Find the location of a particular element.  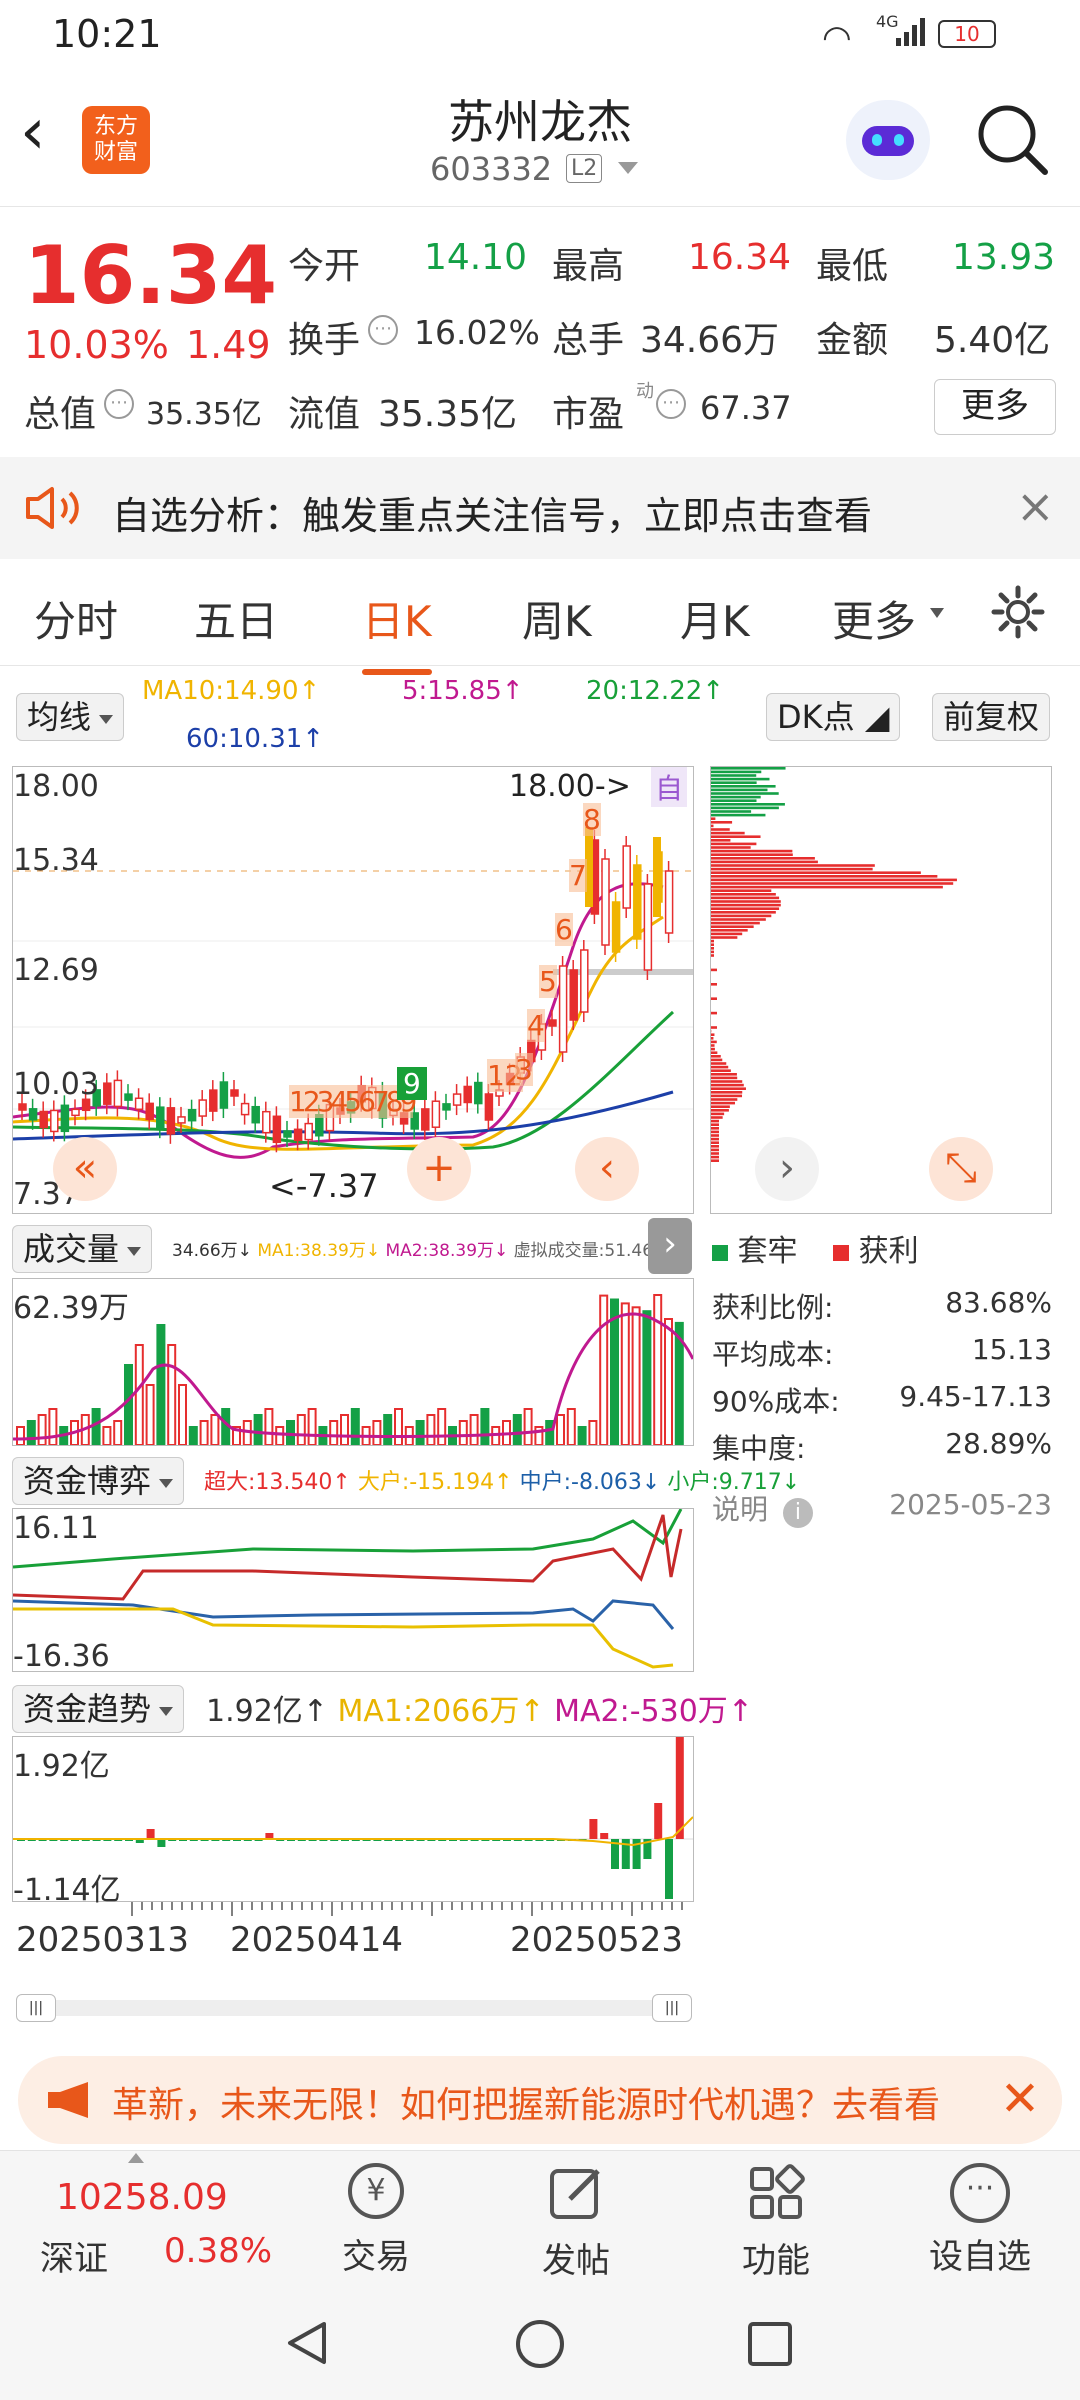

more-quote-button: 更多 is located at coordinates (995, 407).